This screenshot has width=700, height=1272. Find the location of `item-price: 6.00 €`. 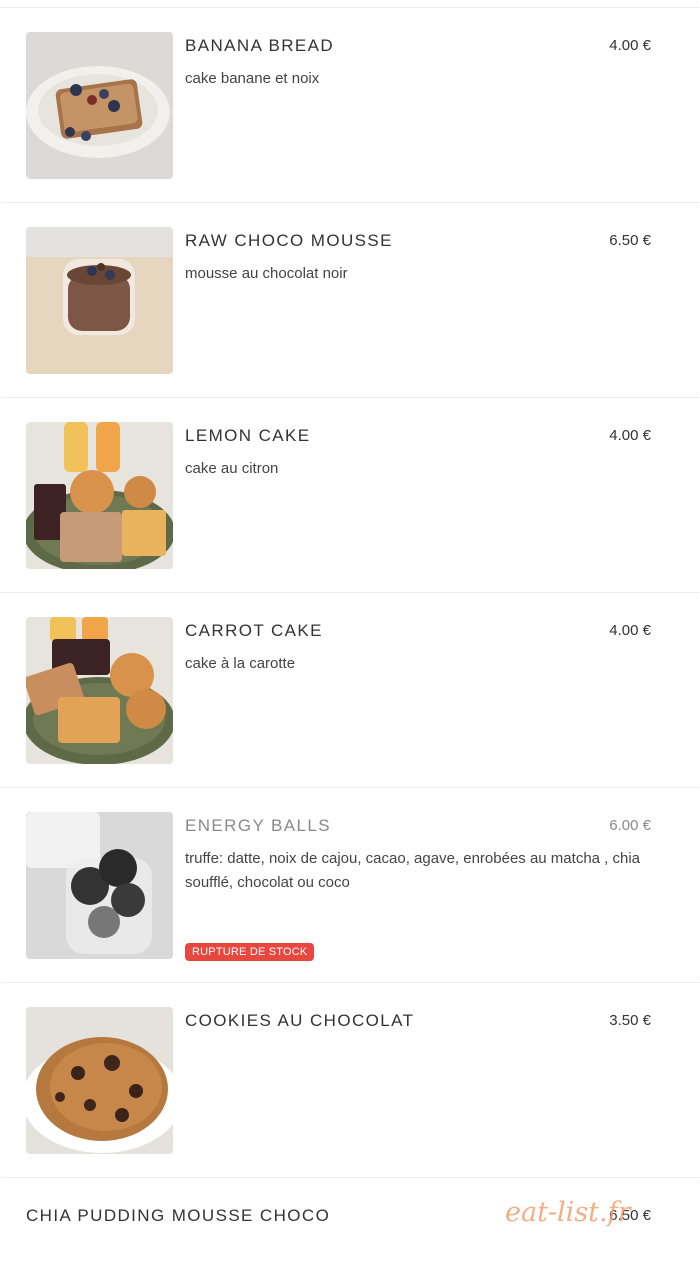

item-price: 6.00 € is located at coordinates (630, 825).